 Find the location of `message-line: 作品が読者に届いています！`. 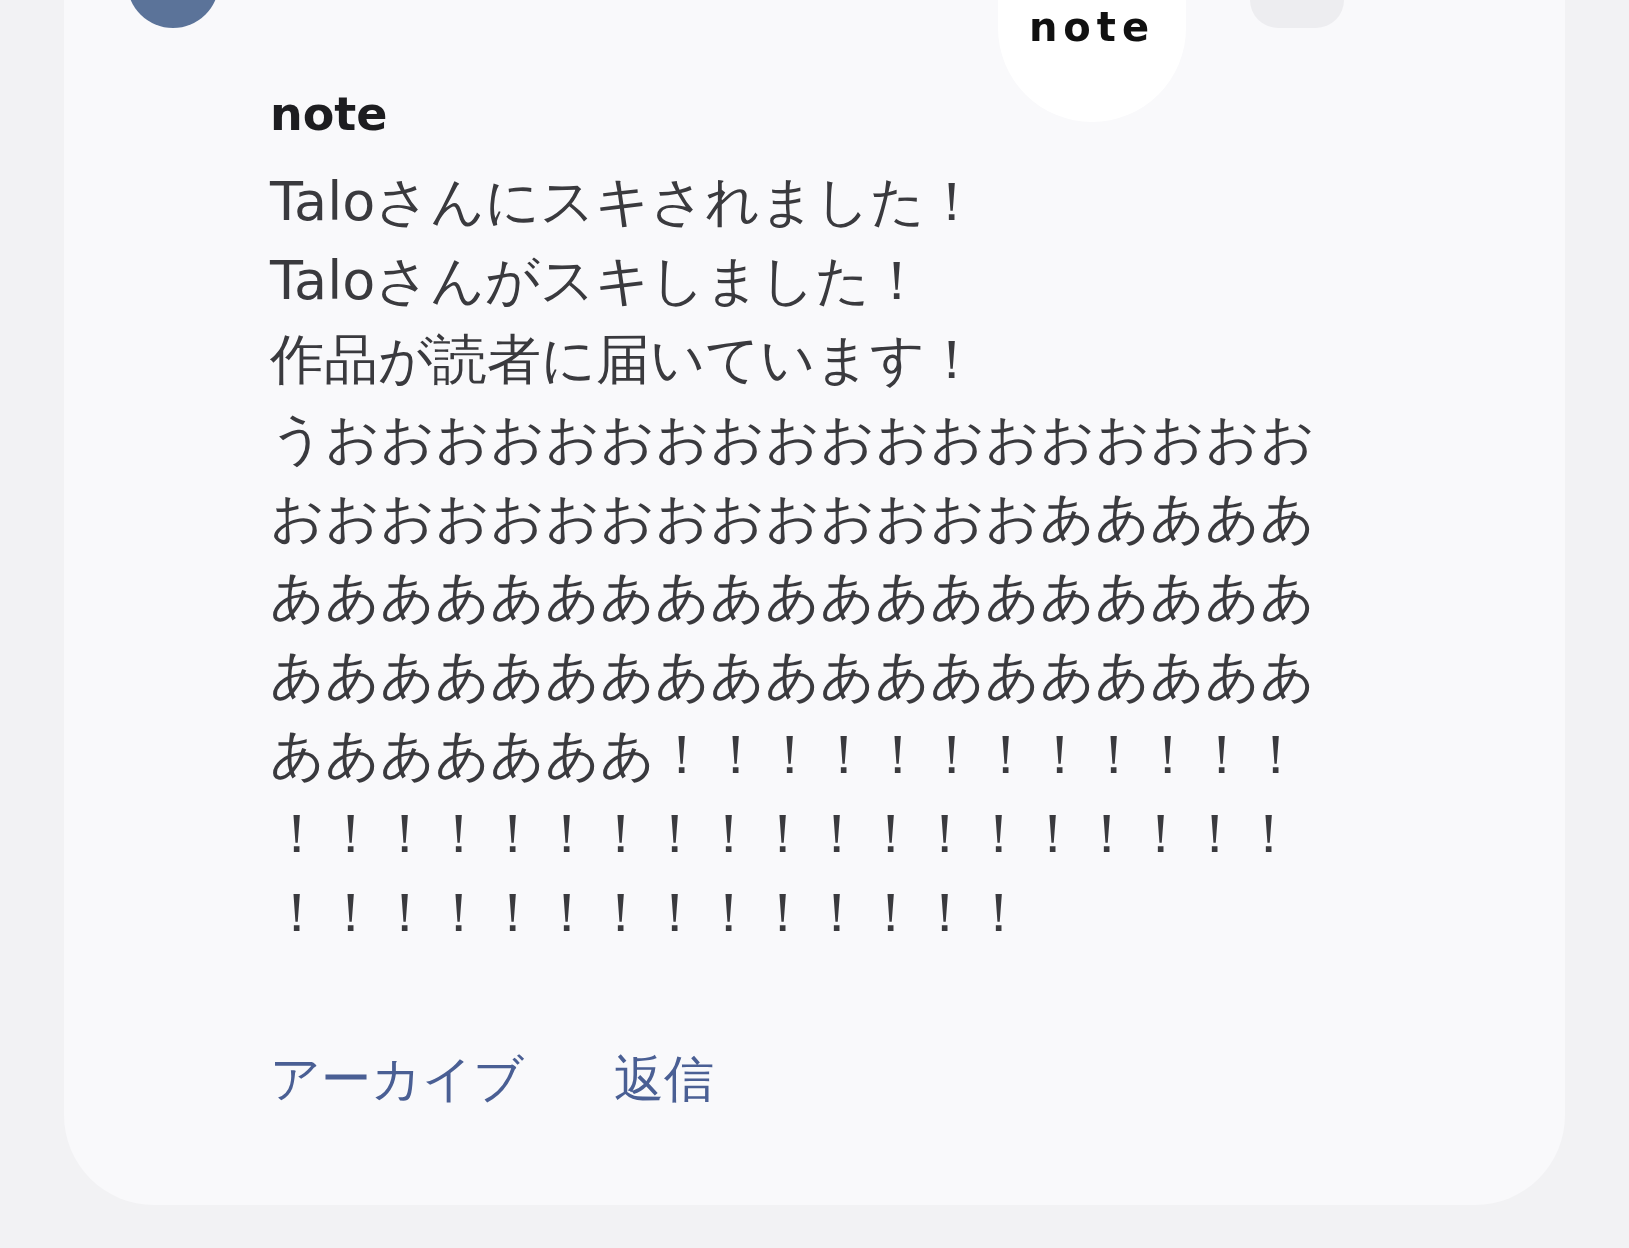

message-line: 作品が読者に届いています！ is located at coordinates (624, 360).